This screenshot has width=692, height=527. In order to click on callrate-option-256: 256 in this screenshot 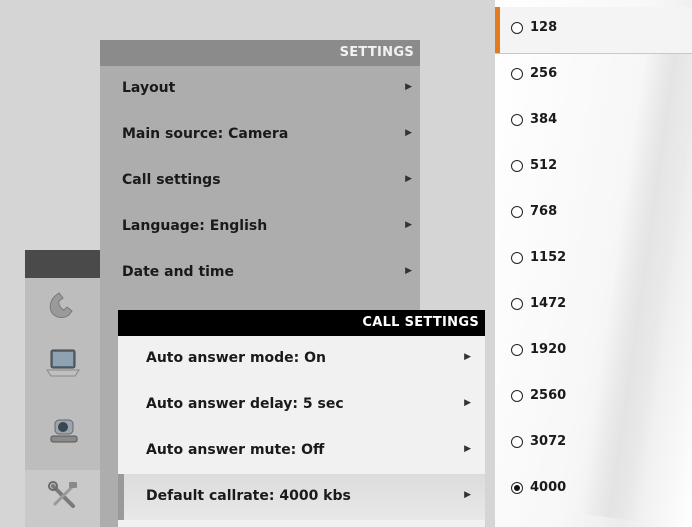, I will do `click(593, 76)`.